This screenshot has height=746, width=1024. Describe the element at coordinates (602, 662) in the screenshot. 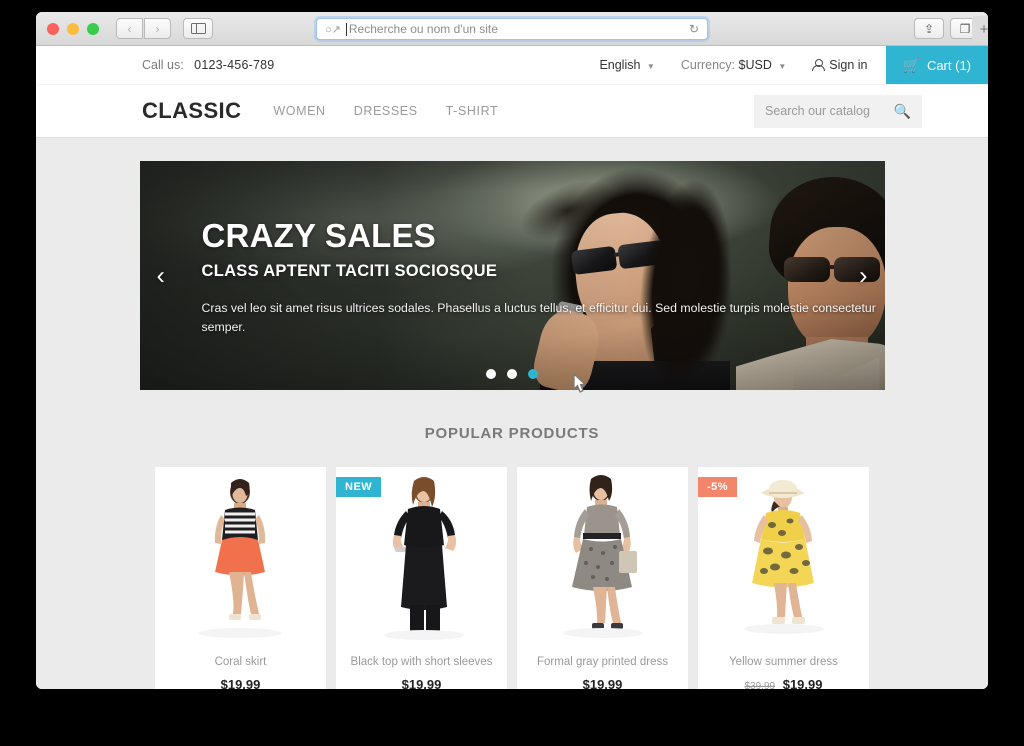

I see `product-name: Formal gray printed dress` at that location.